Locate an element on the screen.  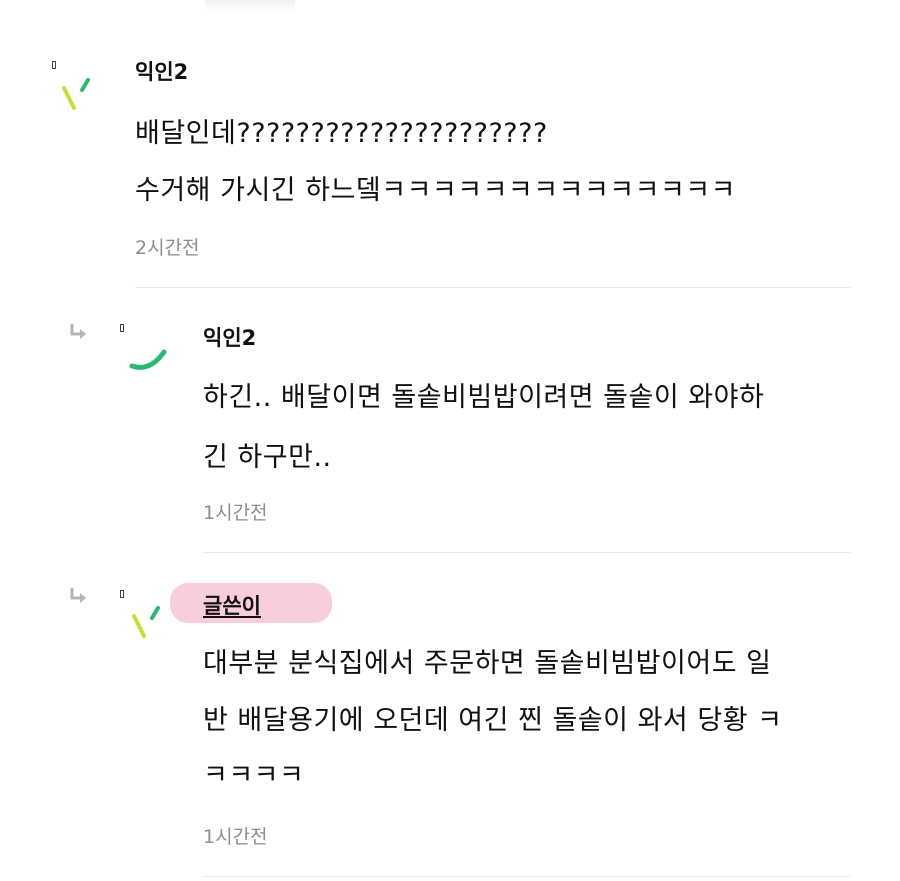
comment-text-line: 대부분 분식집에서 주문하면 돌솥비빔밥이어도 일 is located at coordinates (487, 663).